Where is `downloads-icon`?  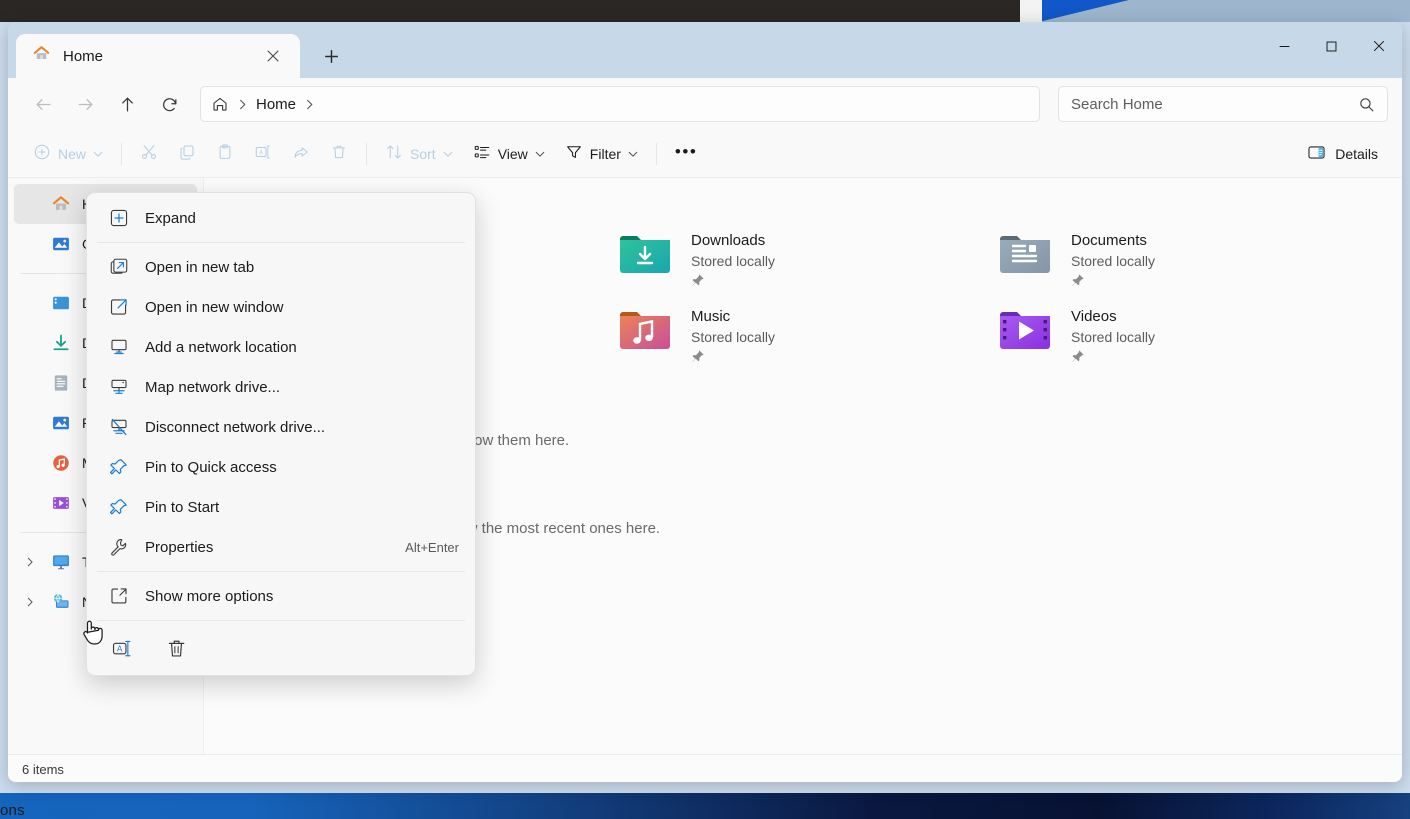
downloads-icon is located at coordinates (61, 343).